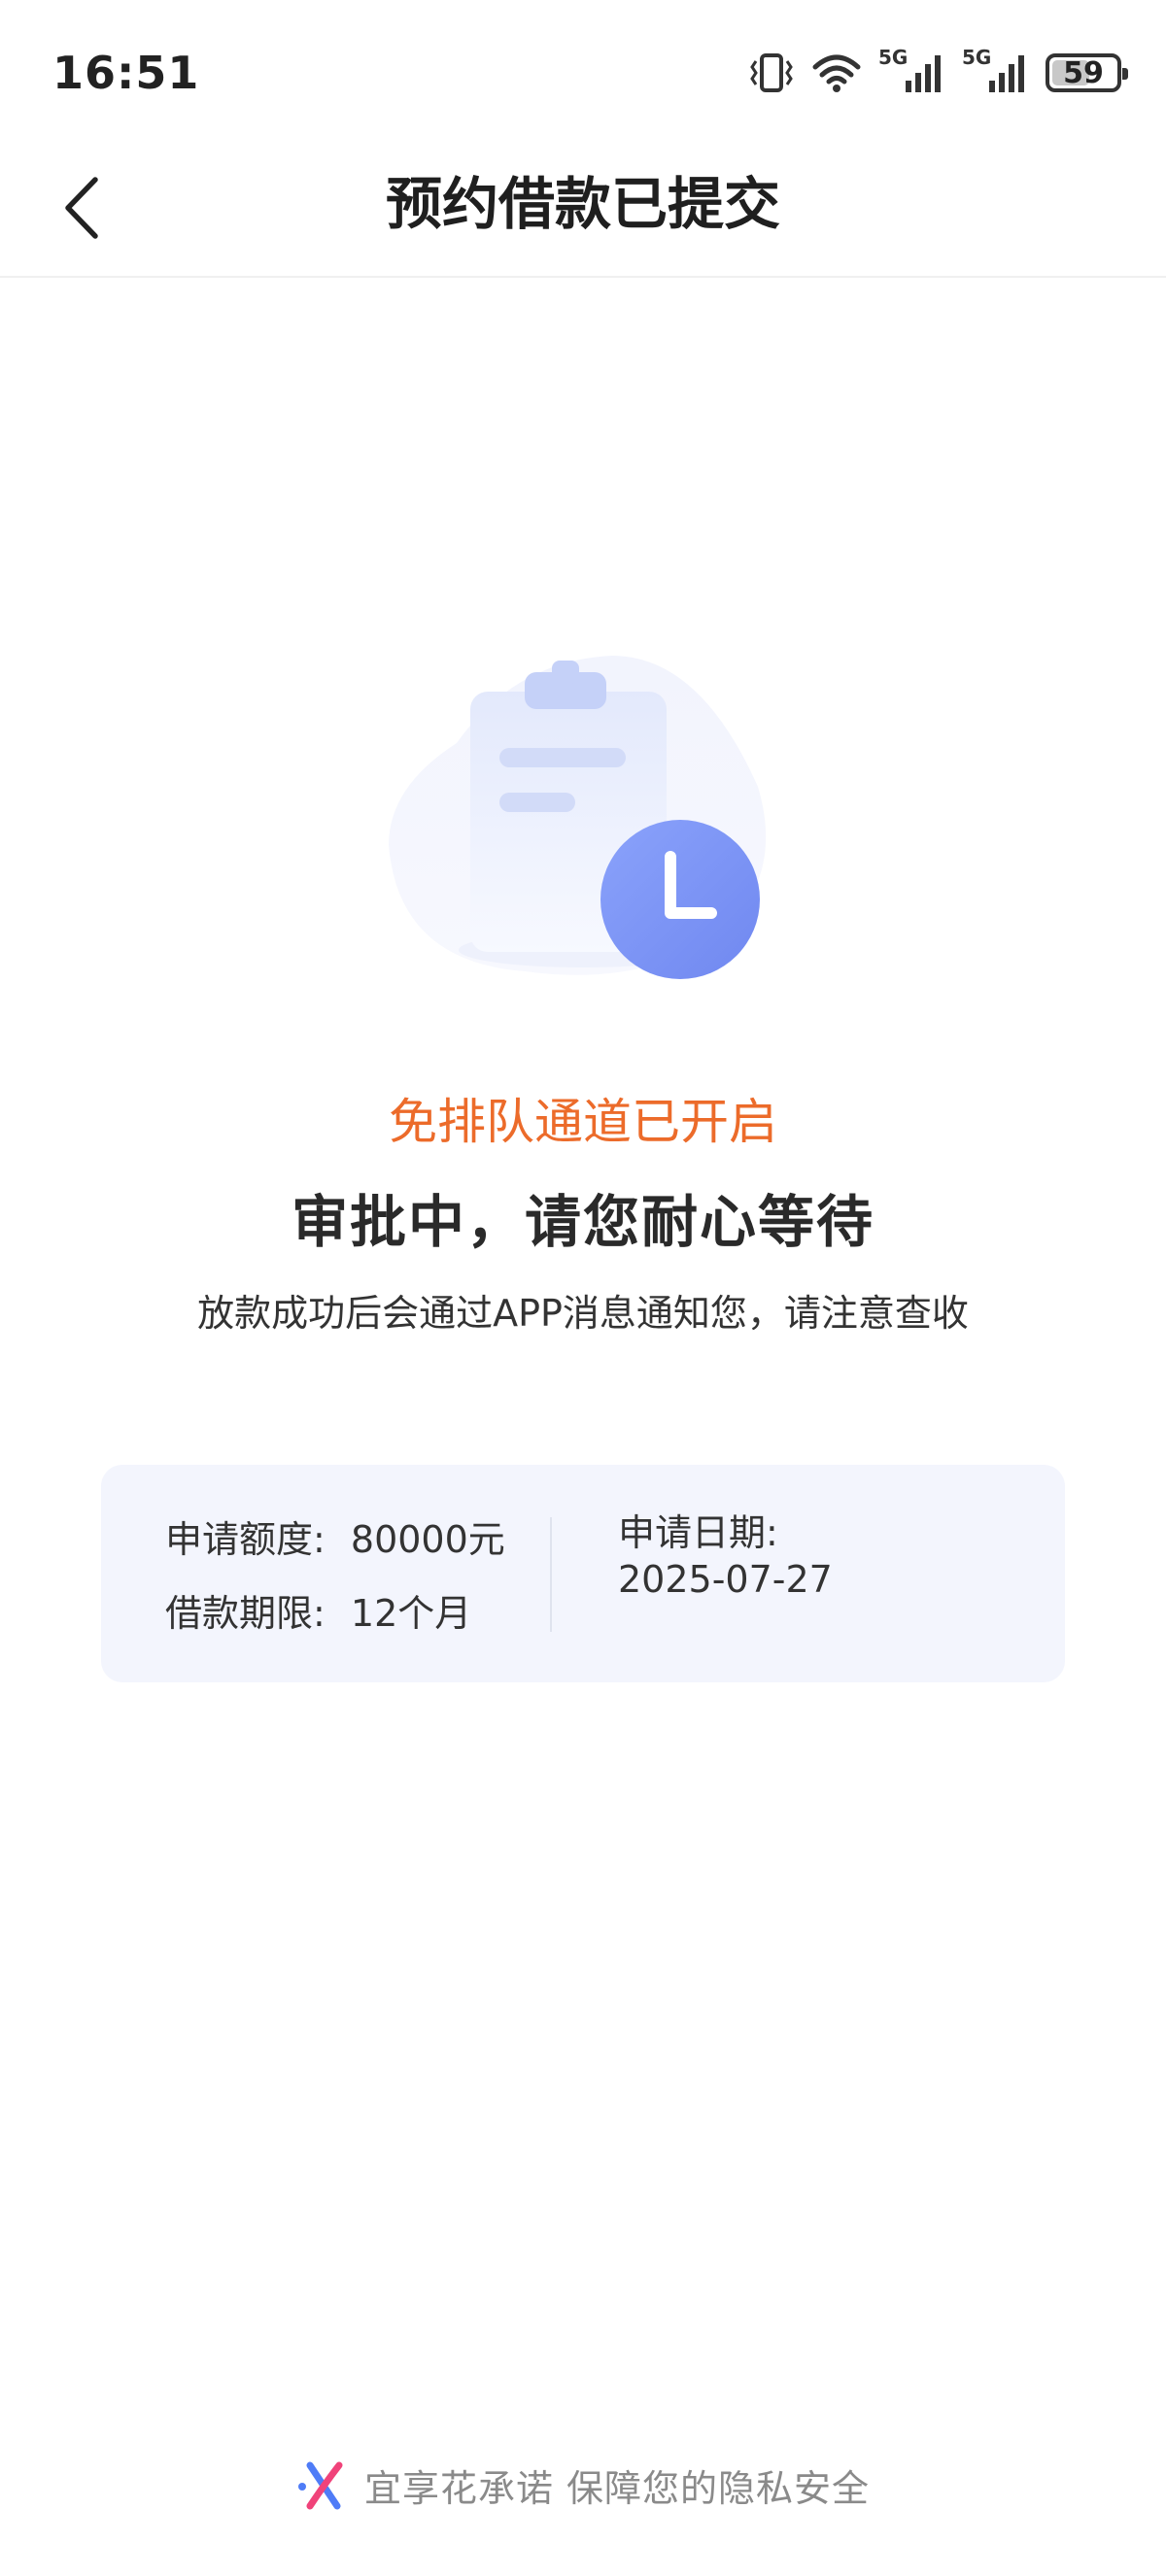 The image size is (1166, 2576). Describe the element at coordinates (335, 1613) in the screenshot. I see `term-row: 借款期限: 12个月` at that location.